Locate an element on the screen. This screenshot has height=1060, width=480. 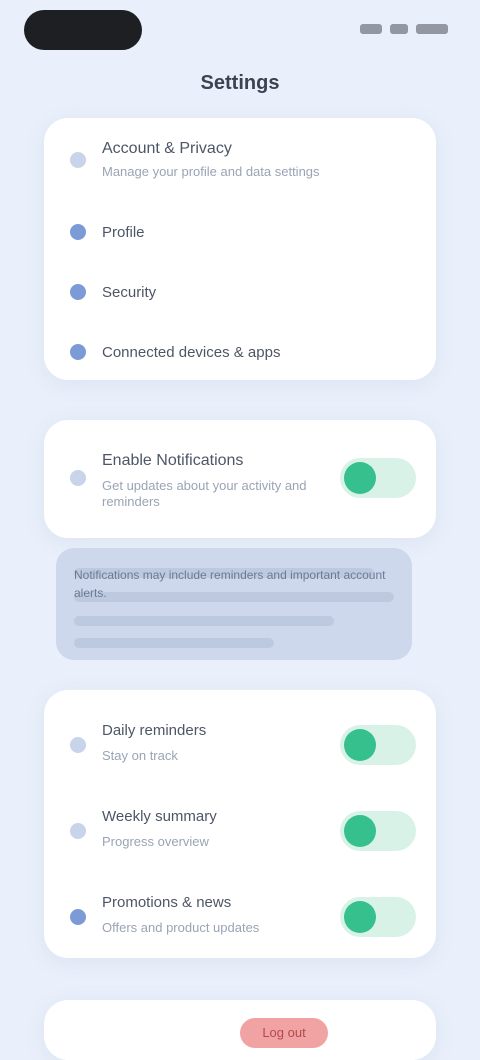
bell-icon is located at coordinates (78, 478).